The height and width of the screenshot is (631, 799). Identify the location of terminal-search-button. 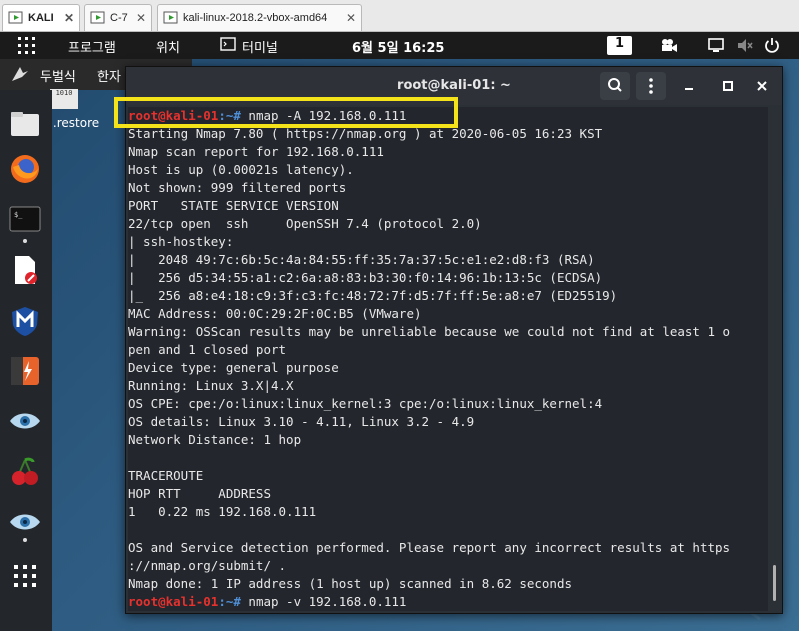
(615, 86).